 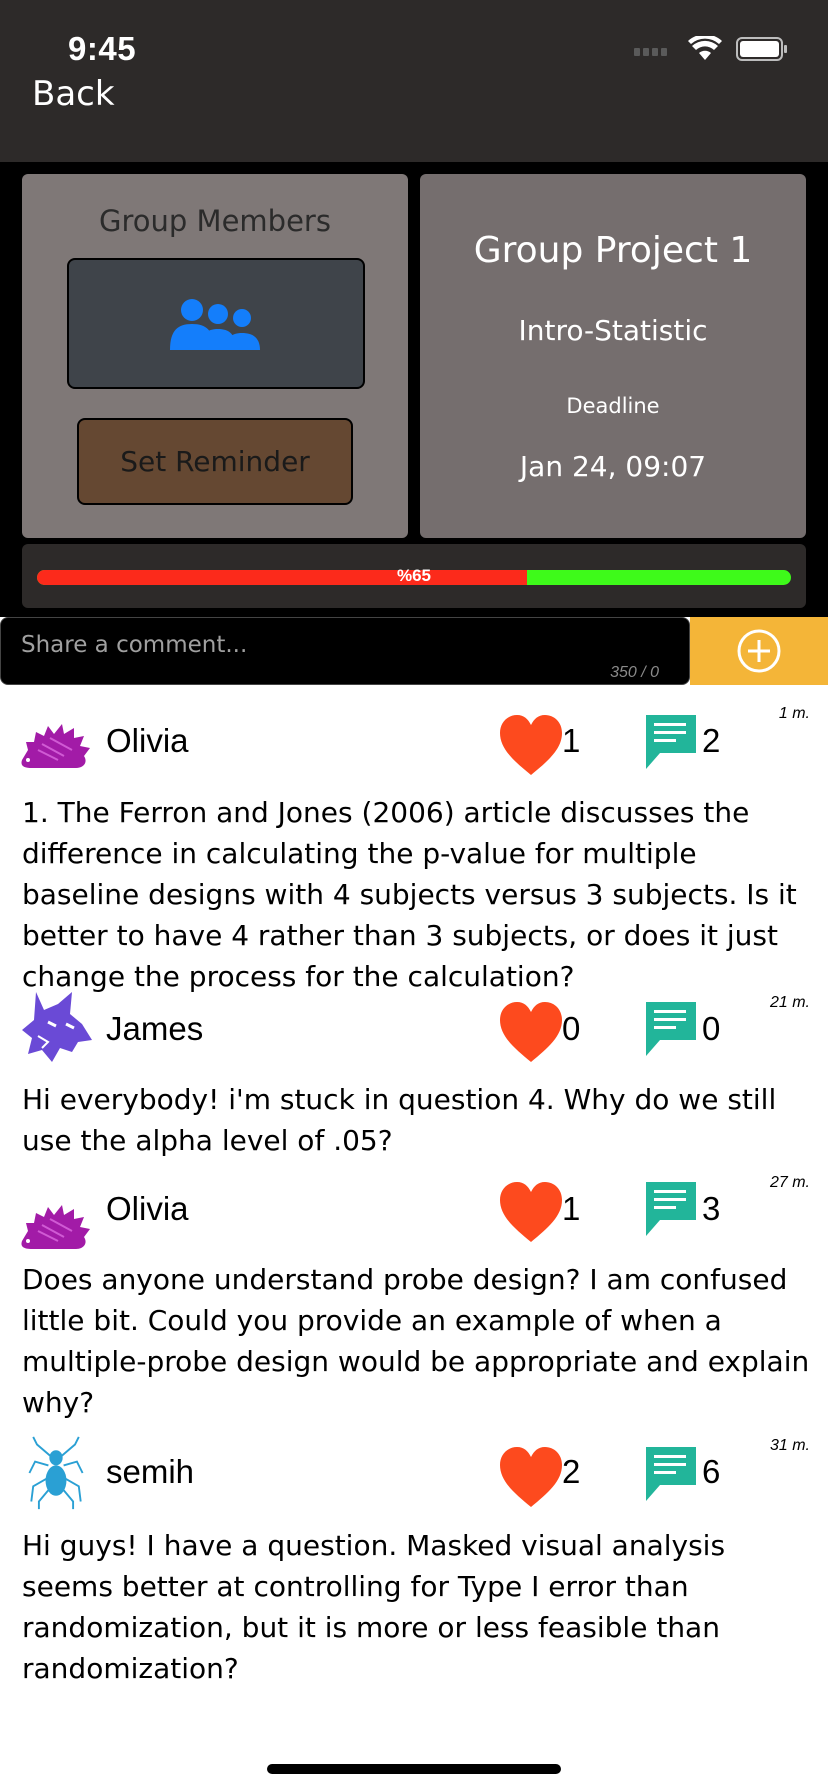 I want to click on back-button: Back, so click(x=73, y=94).